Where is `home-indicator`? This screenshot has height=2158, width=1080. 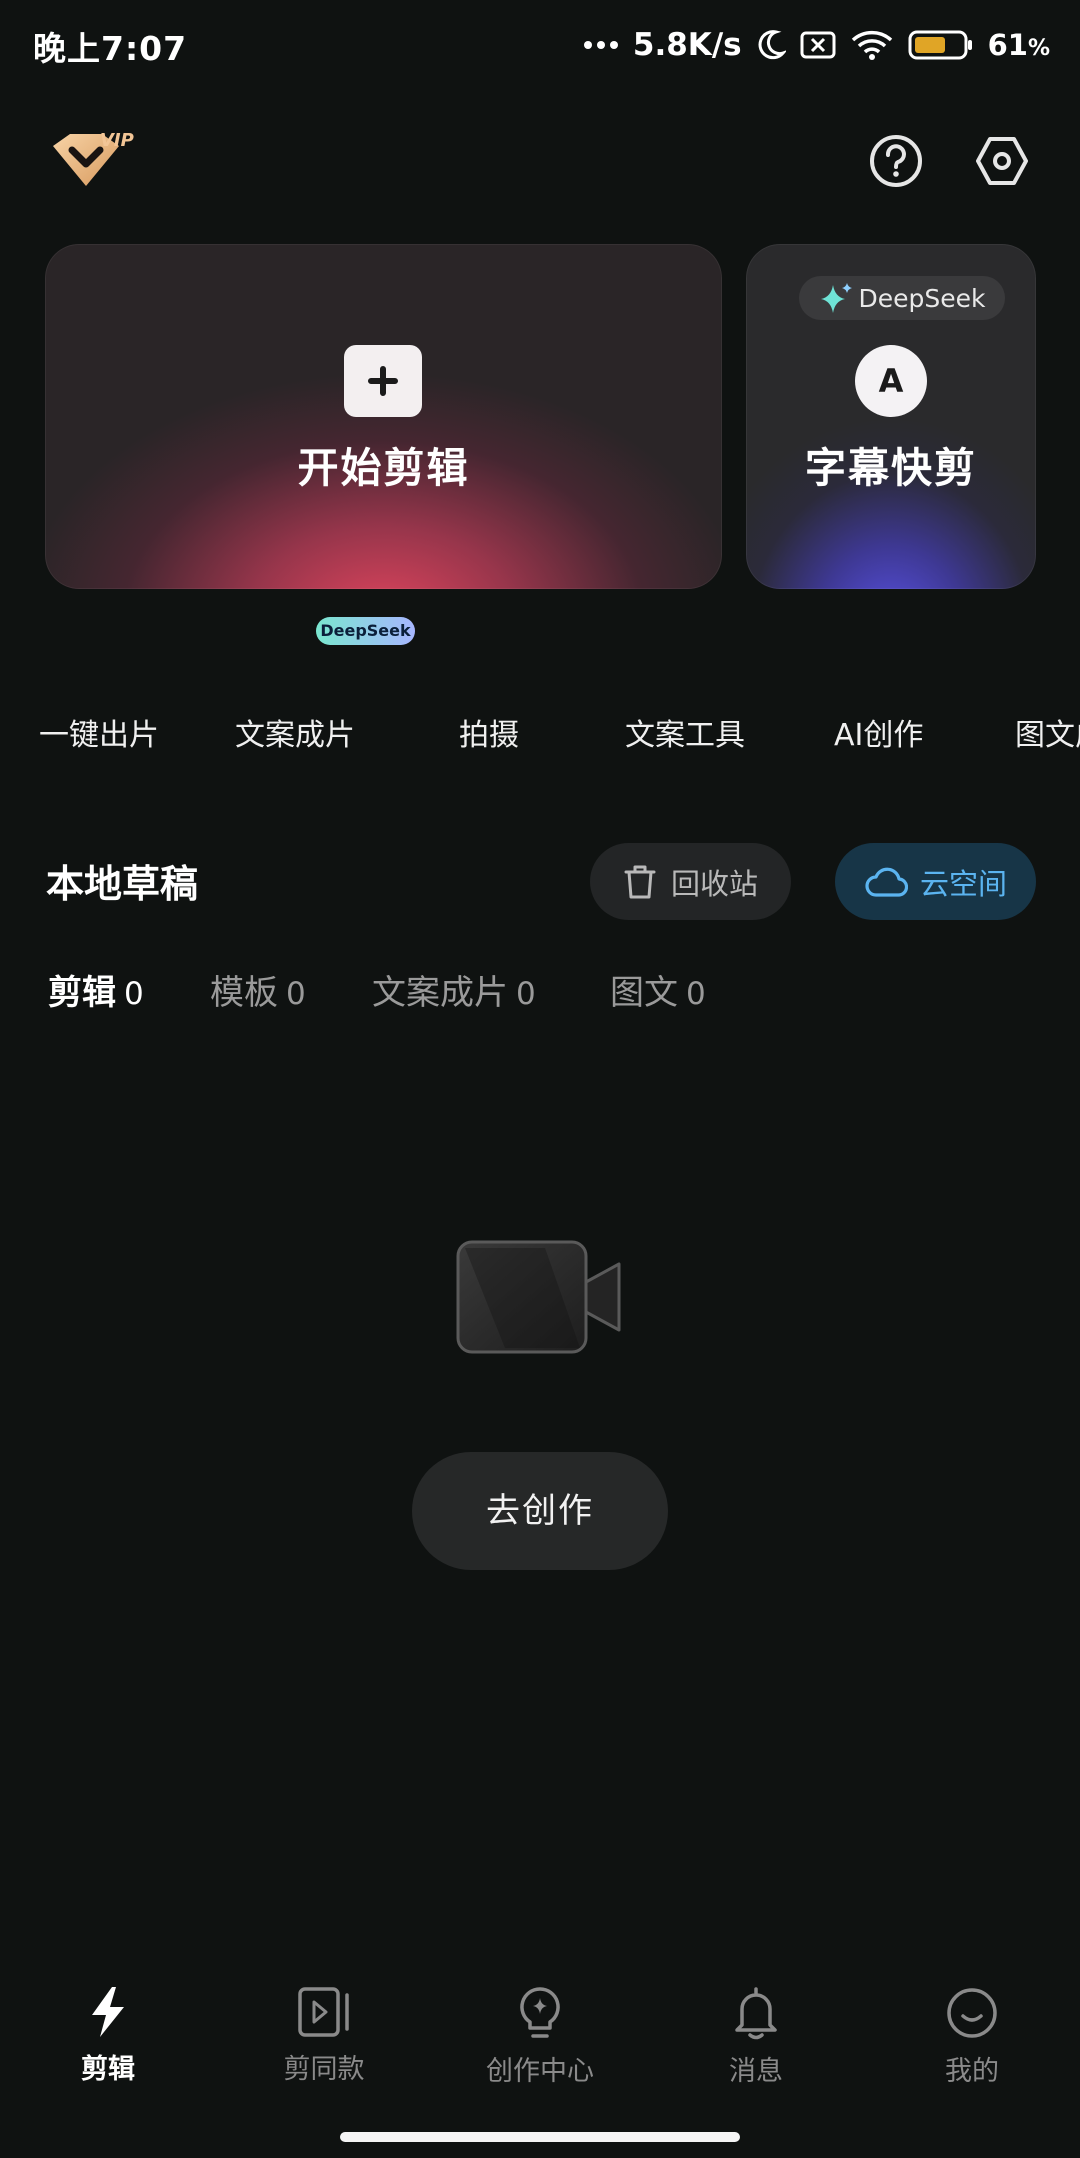
home-indicator is located at coordinates (540, 2137).